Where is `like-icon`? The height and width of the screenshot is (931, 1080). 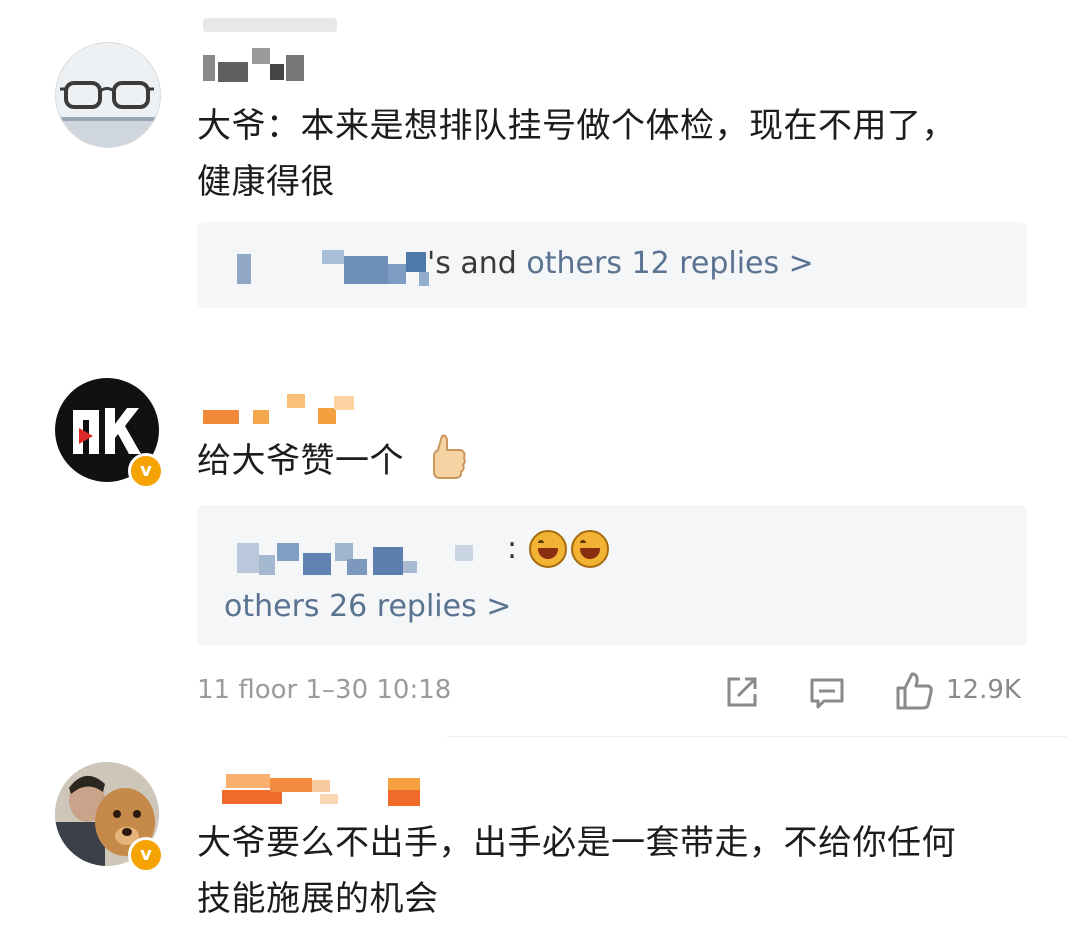
like-icon is located at coordinates (914, 691).